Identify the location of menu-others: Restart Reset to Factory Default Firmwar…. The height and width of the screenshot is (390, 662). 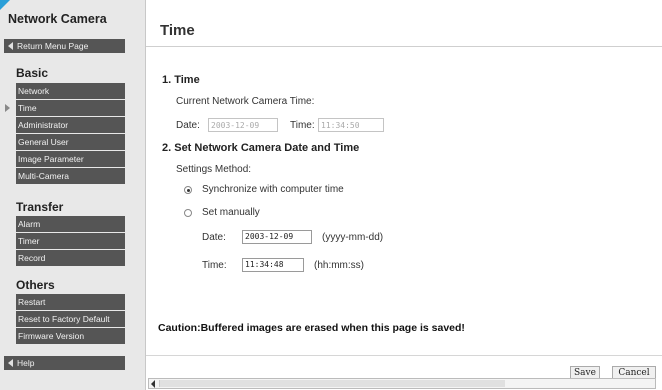
(70, 319).